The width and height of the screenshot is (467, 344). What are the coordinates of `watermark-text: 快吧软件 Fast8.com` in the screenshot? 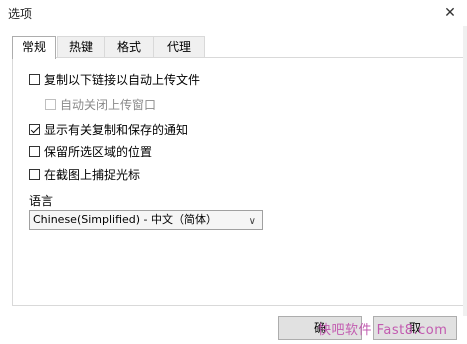 It's located at (383, 330).